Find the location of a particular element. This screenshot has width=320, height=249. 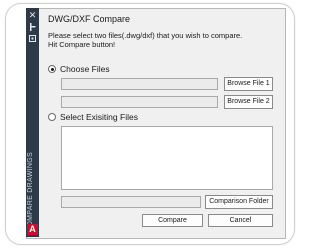

choose-files-radio is located at coordinates (52, 69).